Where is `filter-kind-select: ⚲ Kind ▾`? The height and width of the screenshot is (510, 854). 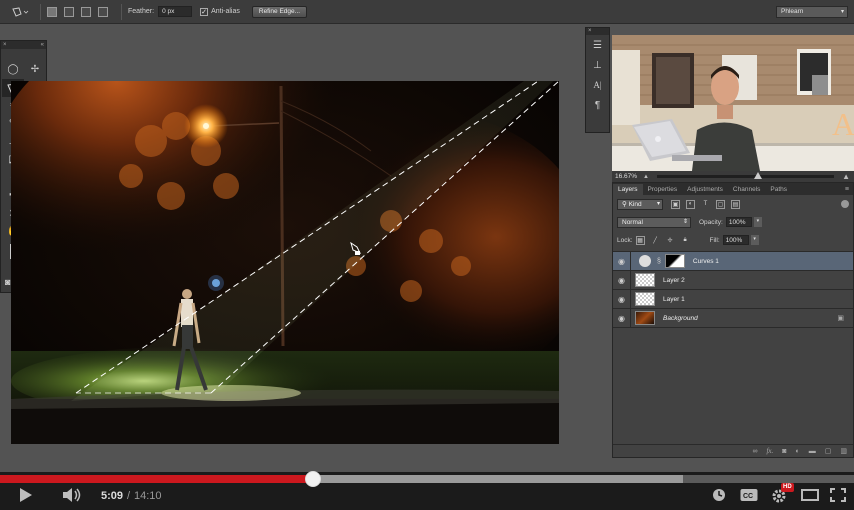 filter-kind-select: ⚲ Kind ▾ is located at coordinates (640, 204).